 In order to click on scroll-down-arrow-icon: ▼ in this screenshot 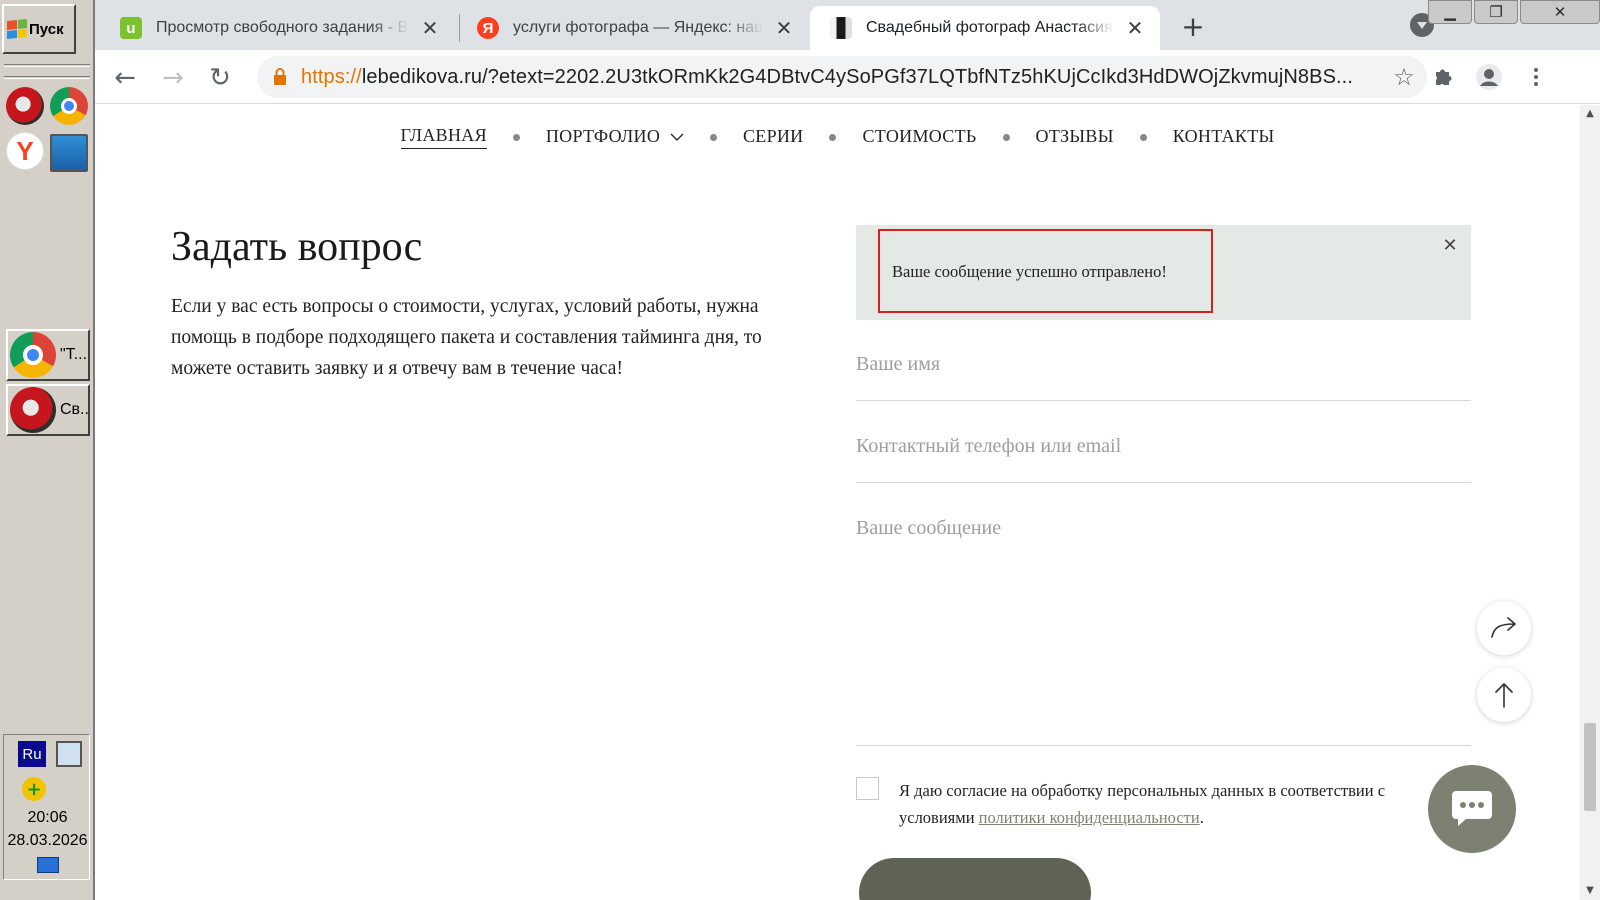, I will do `click(1590, 891)`.